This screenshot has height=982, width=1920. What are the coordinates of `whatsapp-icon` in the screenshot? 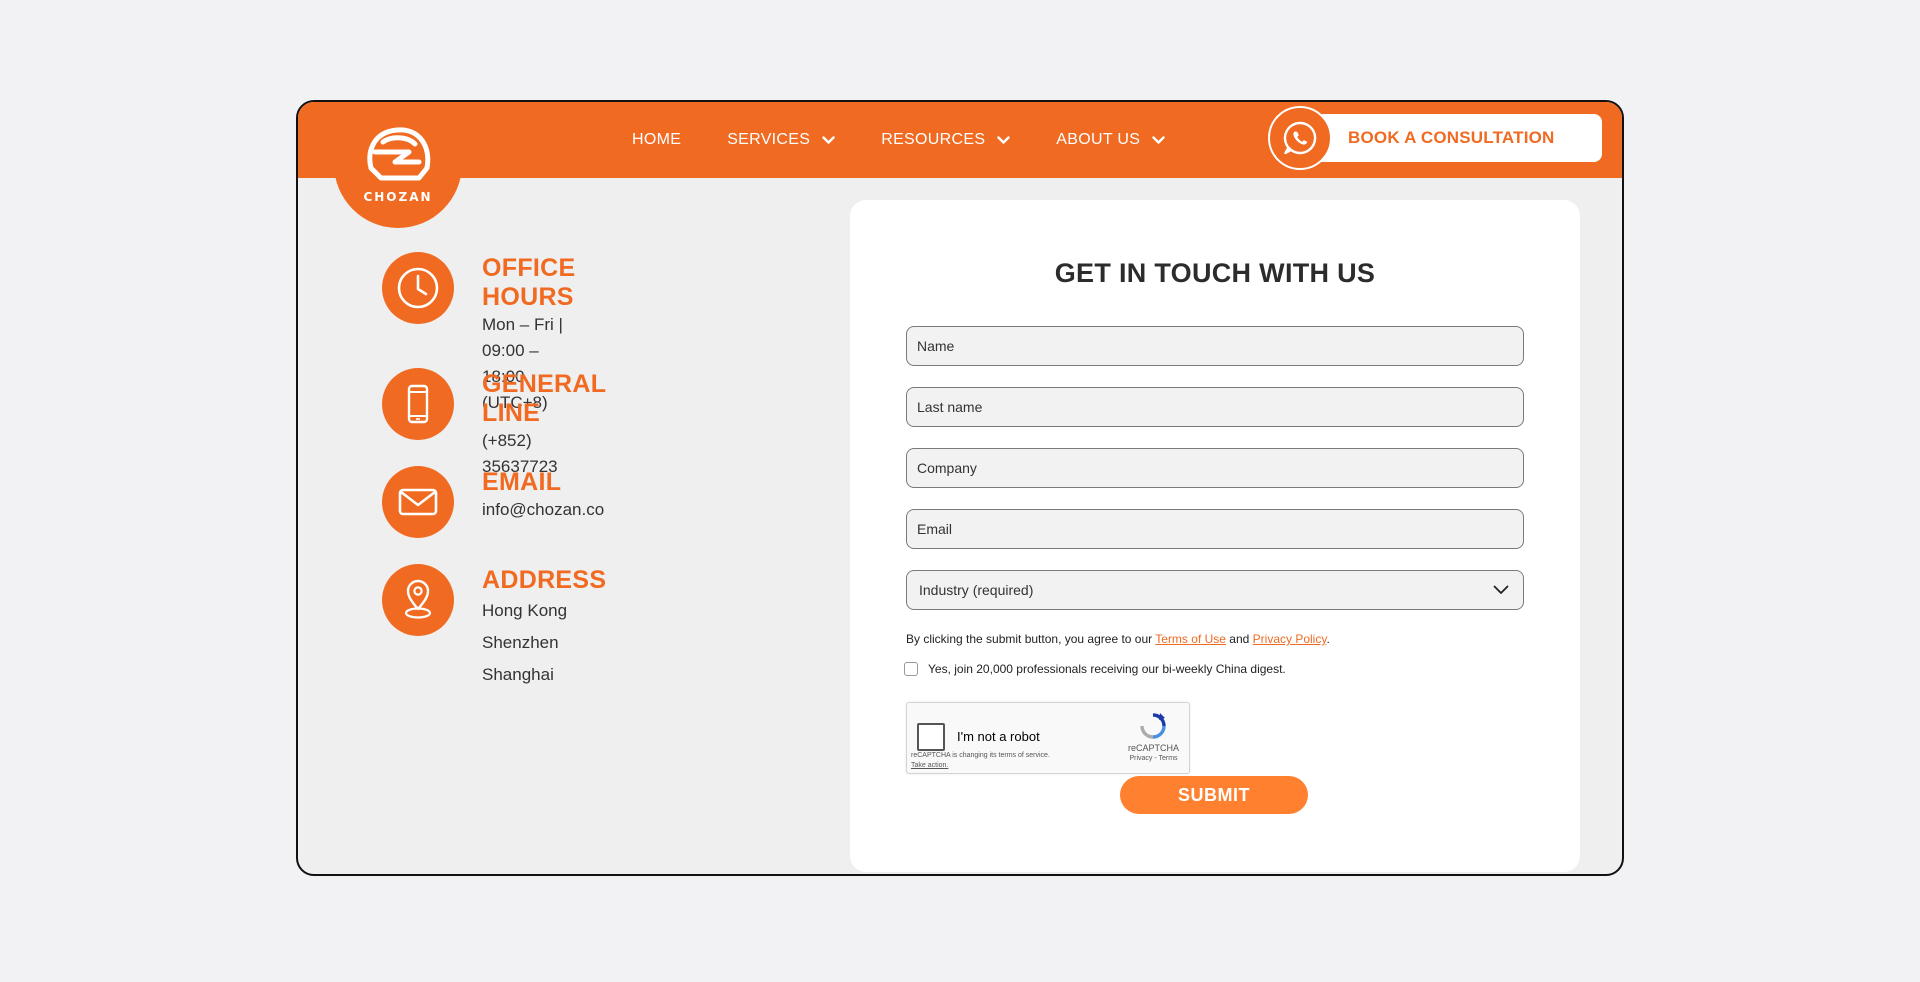 It's located at (1300, 138).